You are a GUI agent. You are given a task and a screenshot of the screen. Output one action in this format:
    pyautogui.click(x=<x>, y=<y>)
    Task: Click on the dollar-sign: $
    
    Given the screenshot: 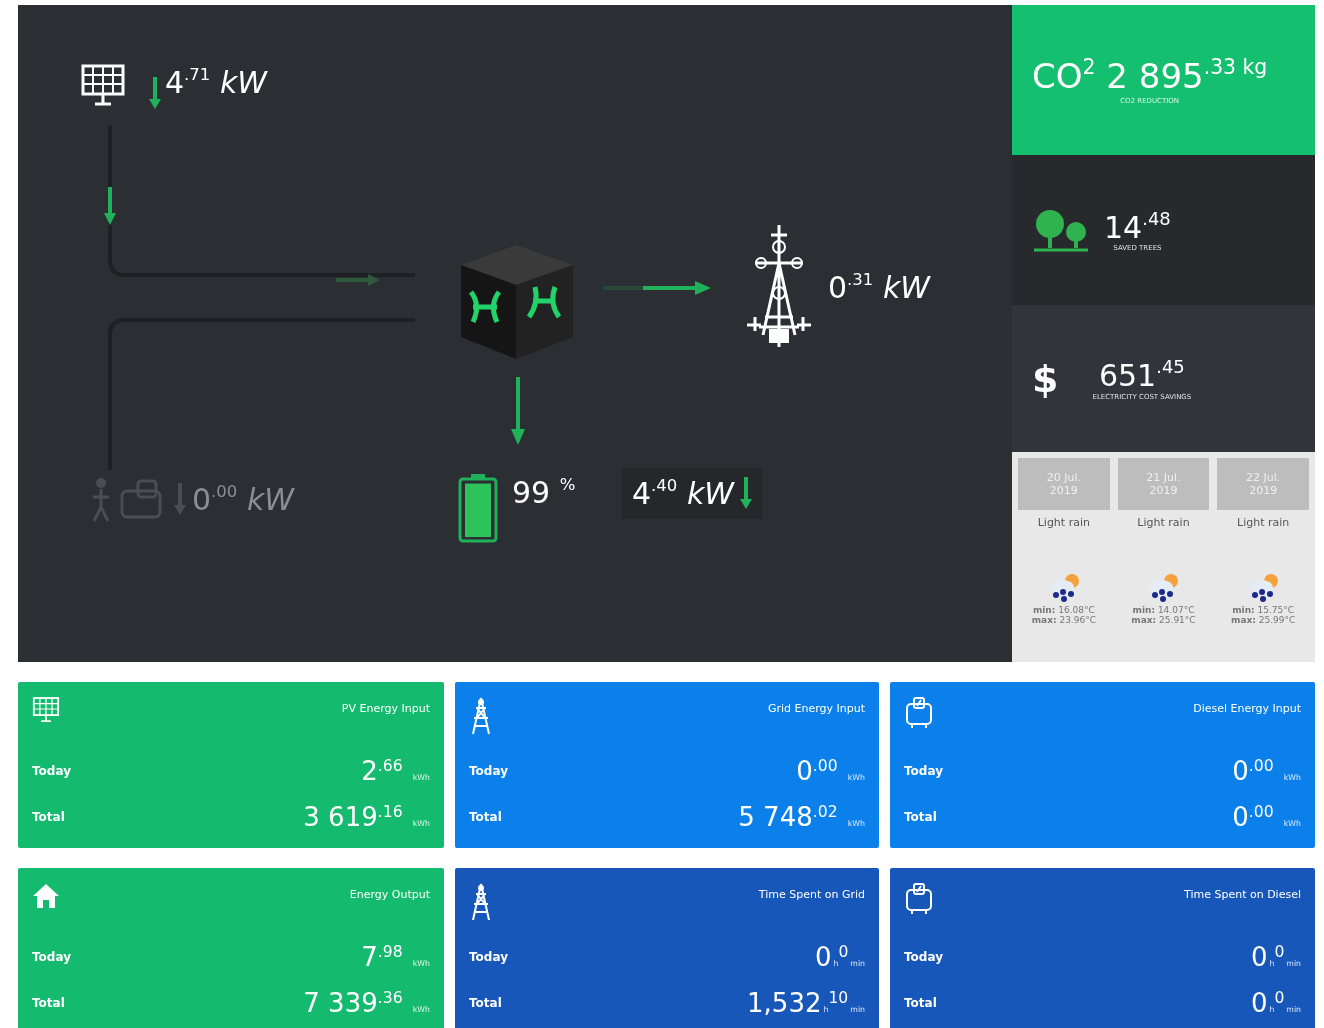 What is the action you would take?
    pyautogui.click(x=1045, y=378)
    